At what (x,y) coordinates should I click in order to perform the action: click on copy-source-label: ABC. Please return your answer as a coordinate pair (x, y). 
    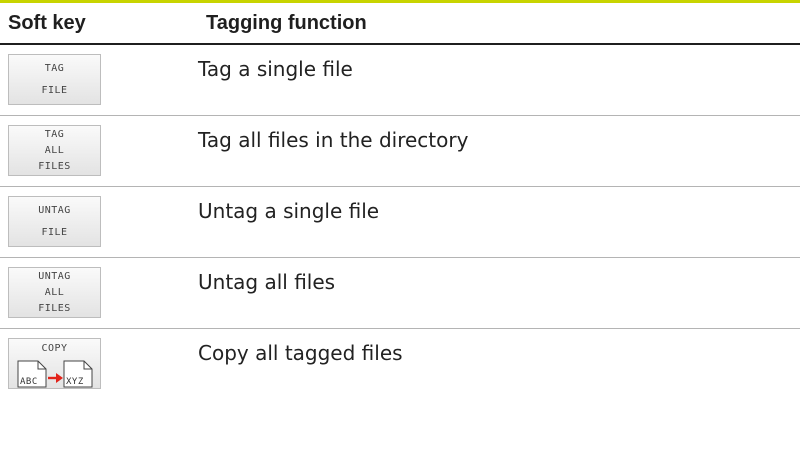
    Looking at the image, I should click on (29, 382).